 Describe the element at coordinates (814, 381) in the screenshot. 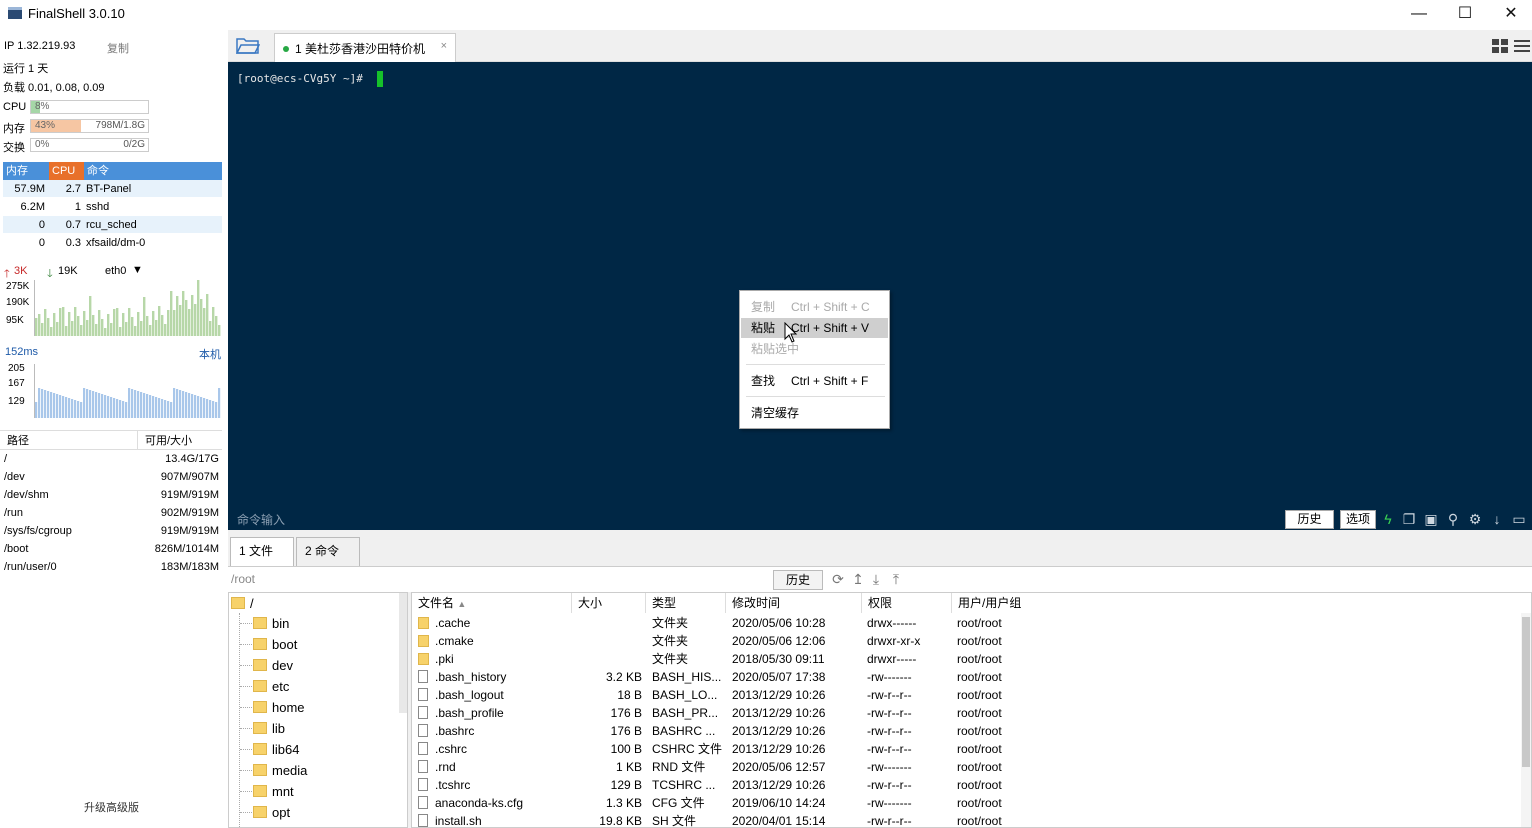

I see `menu-item-find: 查找 Ctrl + Shift + F` at that location.